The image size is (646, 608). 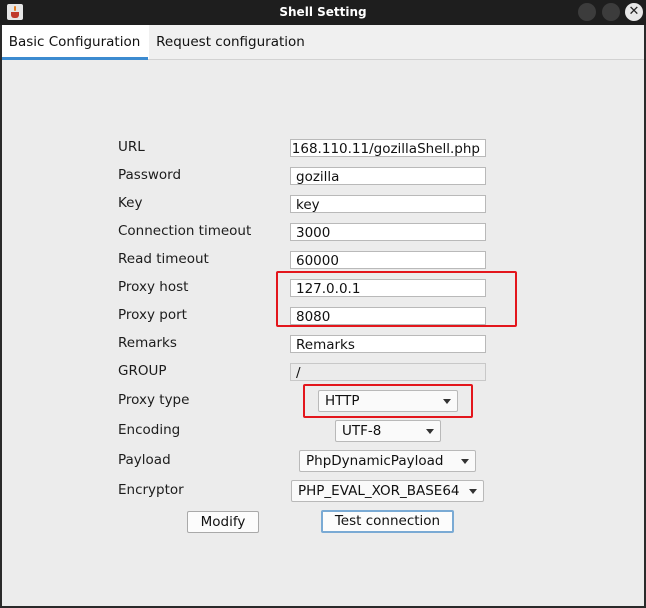 I want to click on password-label: Password, so click(x=150, y=175).